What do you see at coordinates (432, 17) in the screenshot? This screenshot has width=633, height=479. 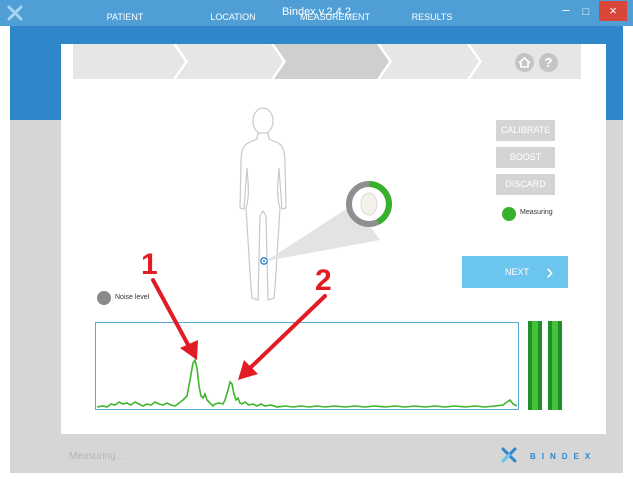 I see `step-results: RESULTS` at bounding box center [432, 17].